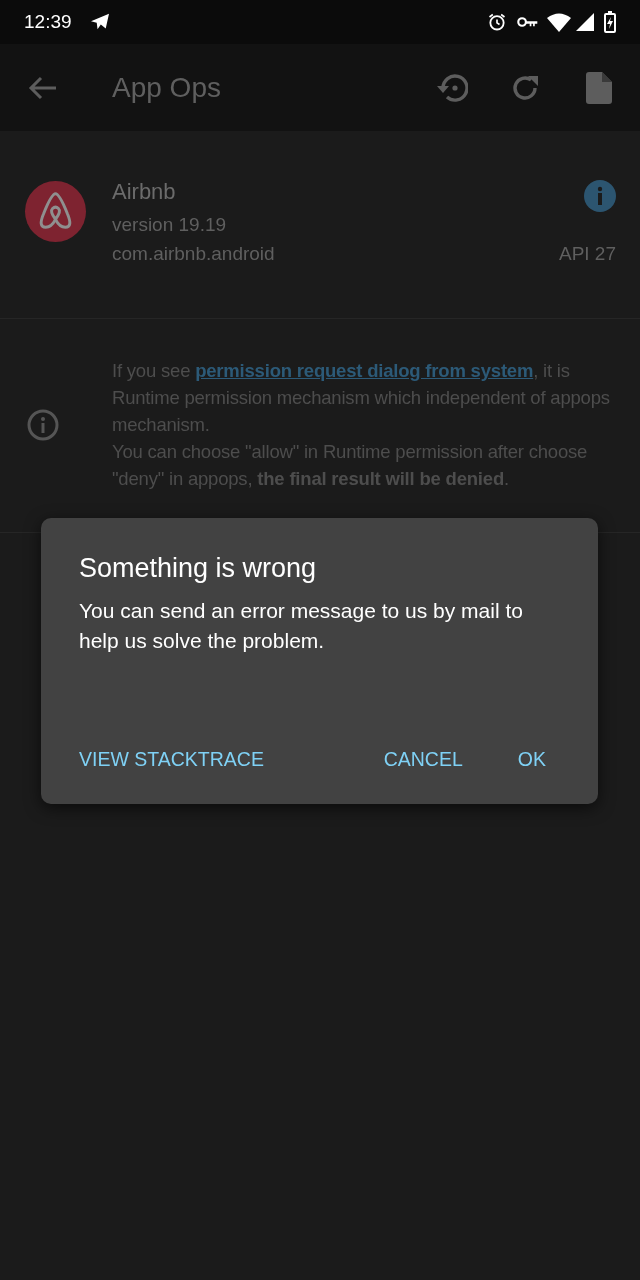  Describe the element at coordinates (48, 21) in the screenshot. I see `status-time: 12:39` at that location.